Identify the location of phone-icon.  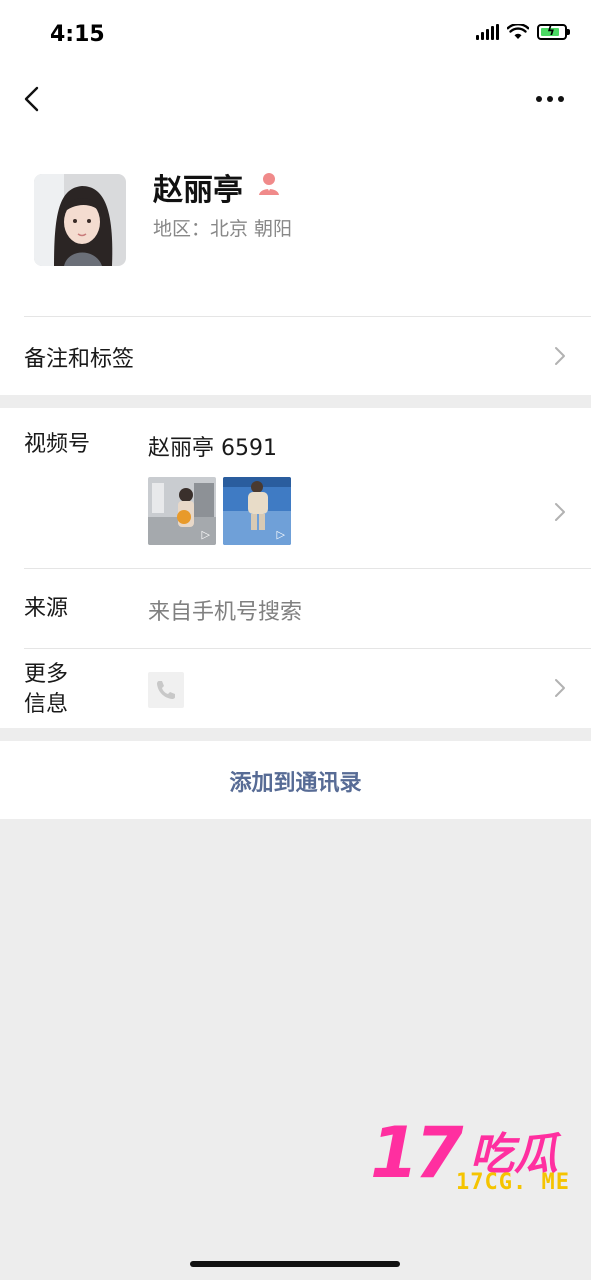
(166, 690).